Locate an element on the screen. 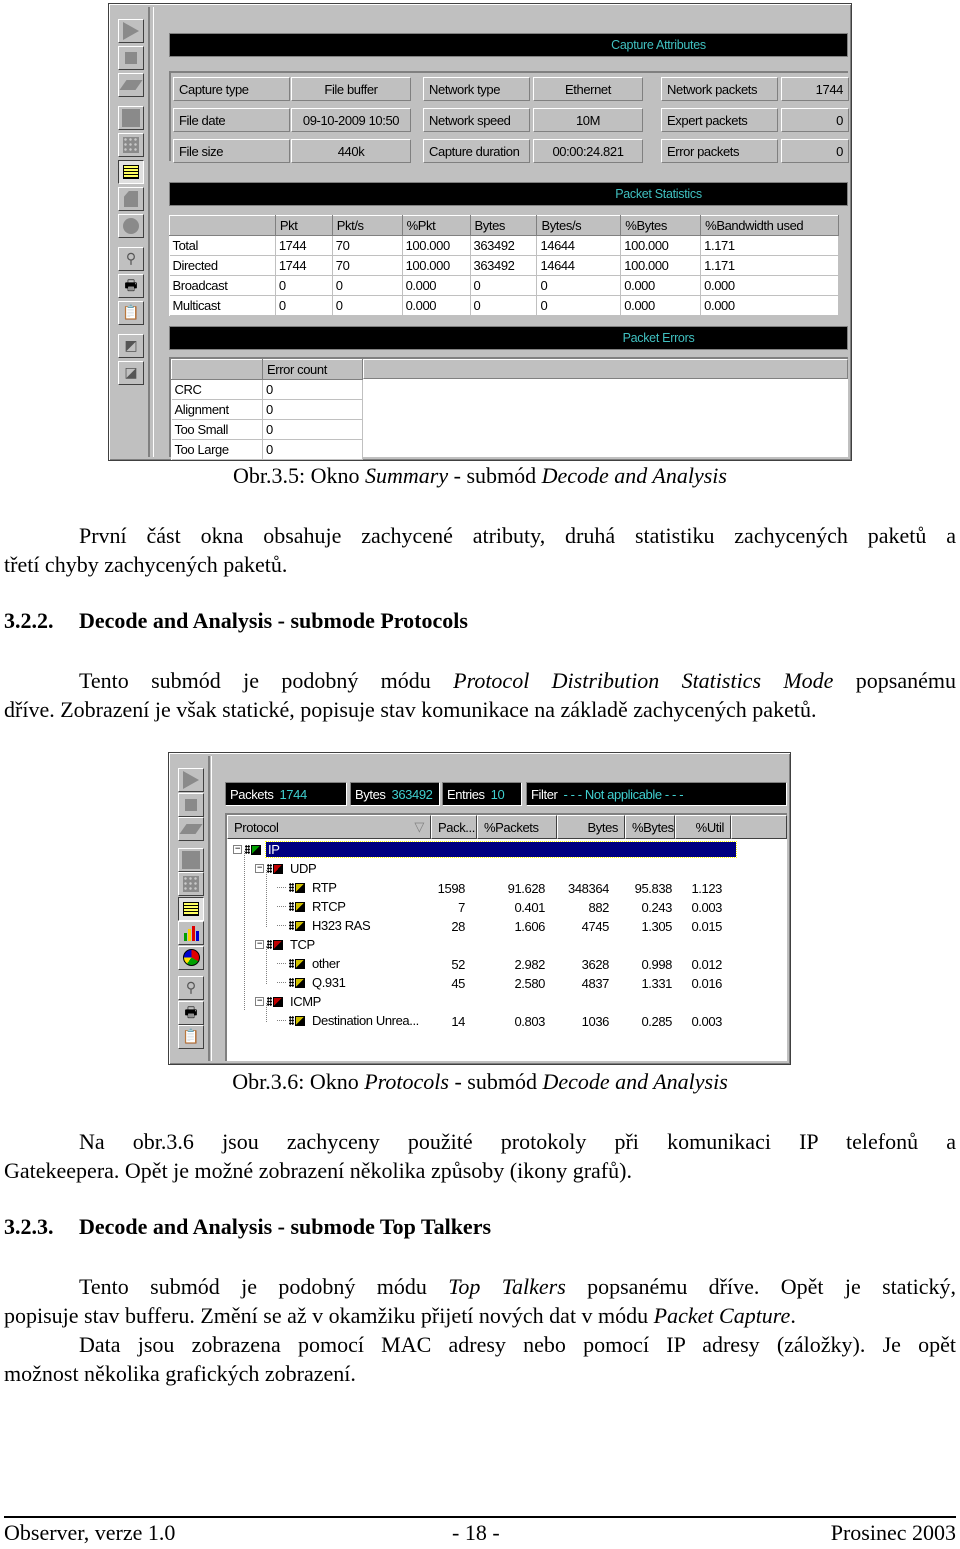  tree-row-rtcp: RTCP 7 0.401 882 0.243 0.003 is located at coordinates (507, 907).